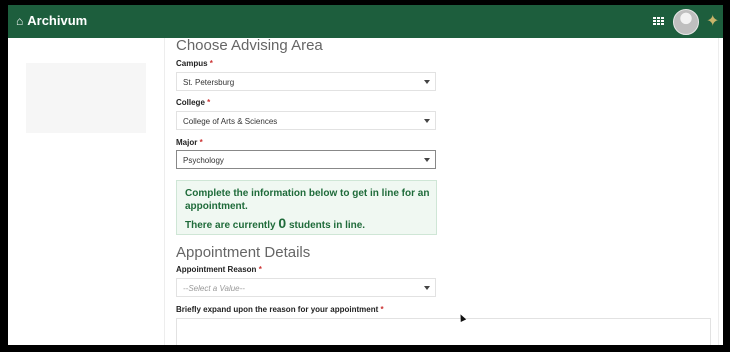  Describe the element at coordinates (282, 223) in the screenshot. I see `queue-count: 0` at that location.